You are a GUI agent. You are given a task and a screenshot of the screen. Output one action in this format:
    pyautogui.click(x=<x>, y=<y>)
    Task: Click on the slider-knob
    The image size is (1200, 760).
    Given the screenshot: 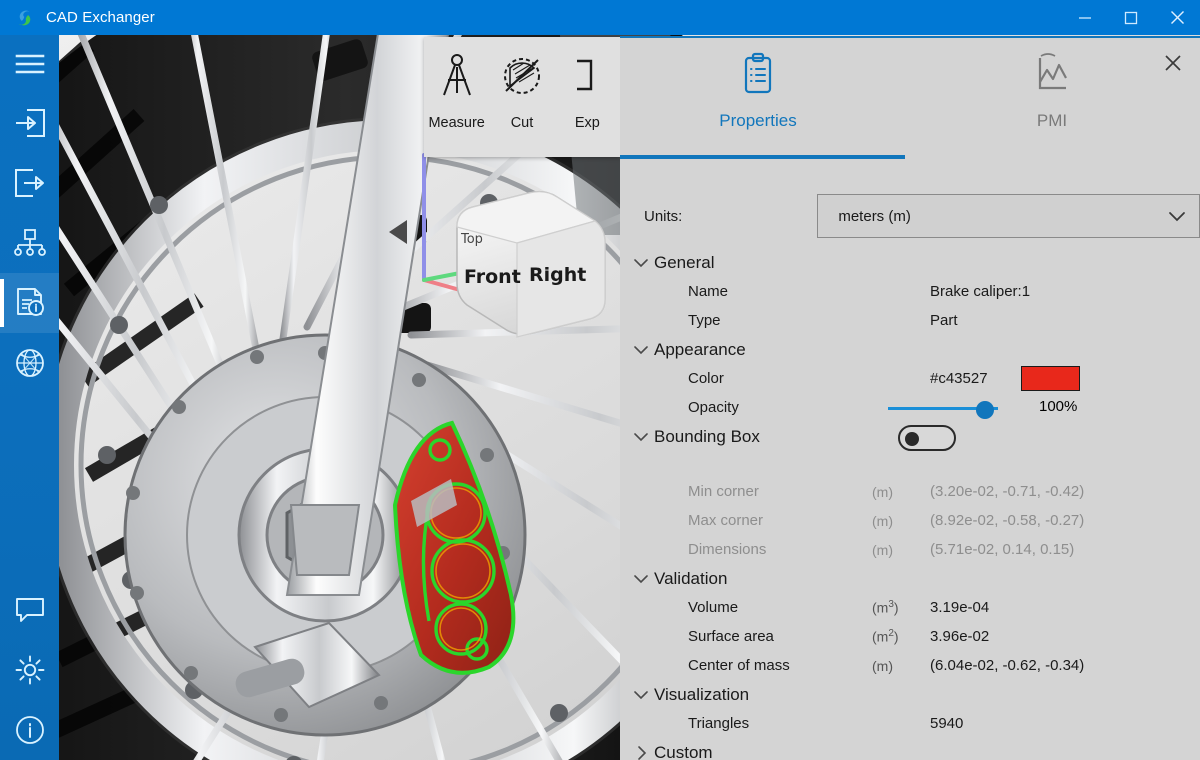 What is the action you would take?
    pyautogui.click(x=985, y=410)
    